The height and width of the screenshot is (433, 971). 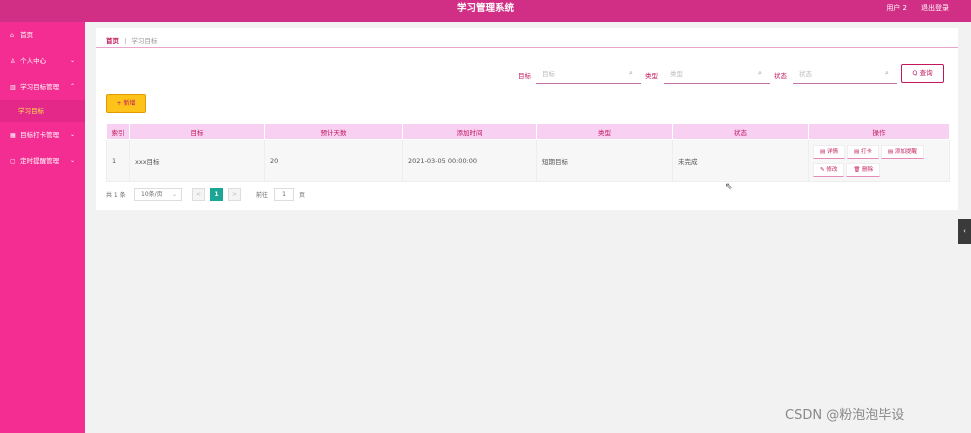 What do you see at coordinates (879, 160) in the screenshot?
I see `cell-actions: ▤ 详情 ▤ 打卡 ▤ 添加提醒 ✎ 修改 🗑 删除` at bounding box center [879, 160].